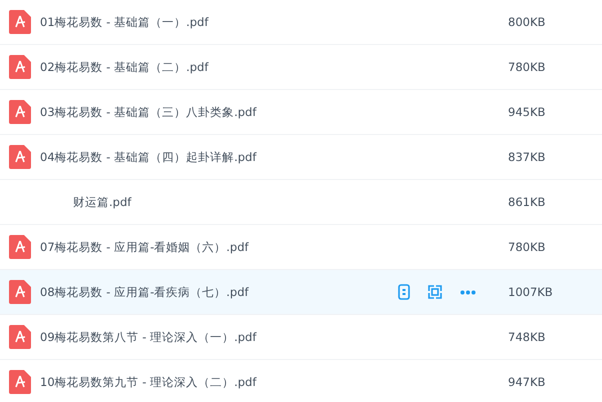 The image size is (602, 402). Describe the element at coordinates (125, 22) in the screenshot. I see `file-name: 01梅花易数 - 基础篇（一）.pdf` at that location.